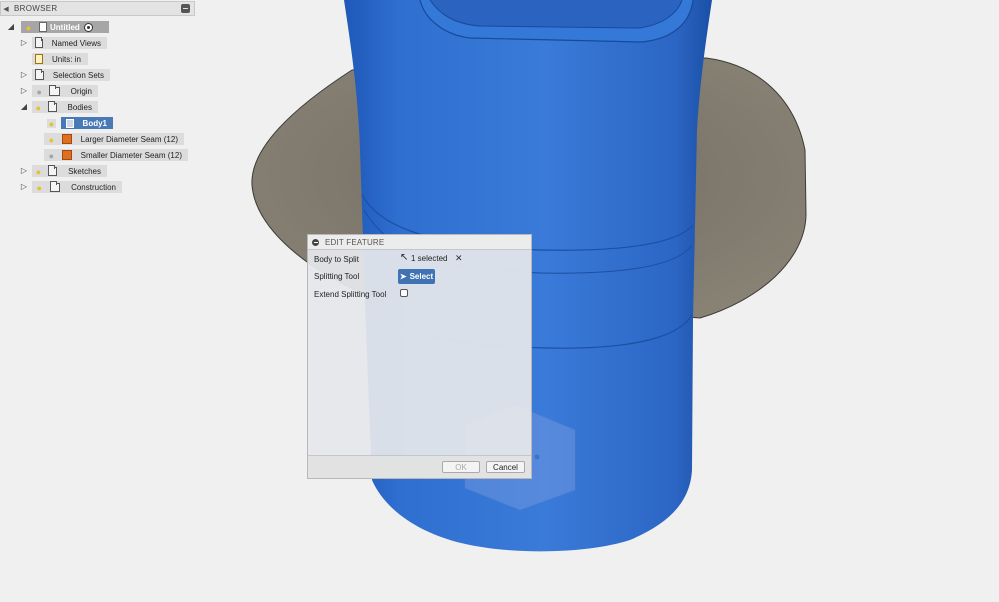  What do you see at coordinates (185, 8) in the screenshot?
I see `panel-options-icon` at bounding box center [185, 8].